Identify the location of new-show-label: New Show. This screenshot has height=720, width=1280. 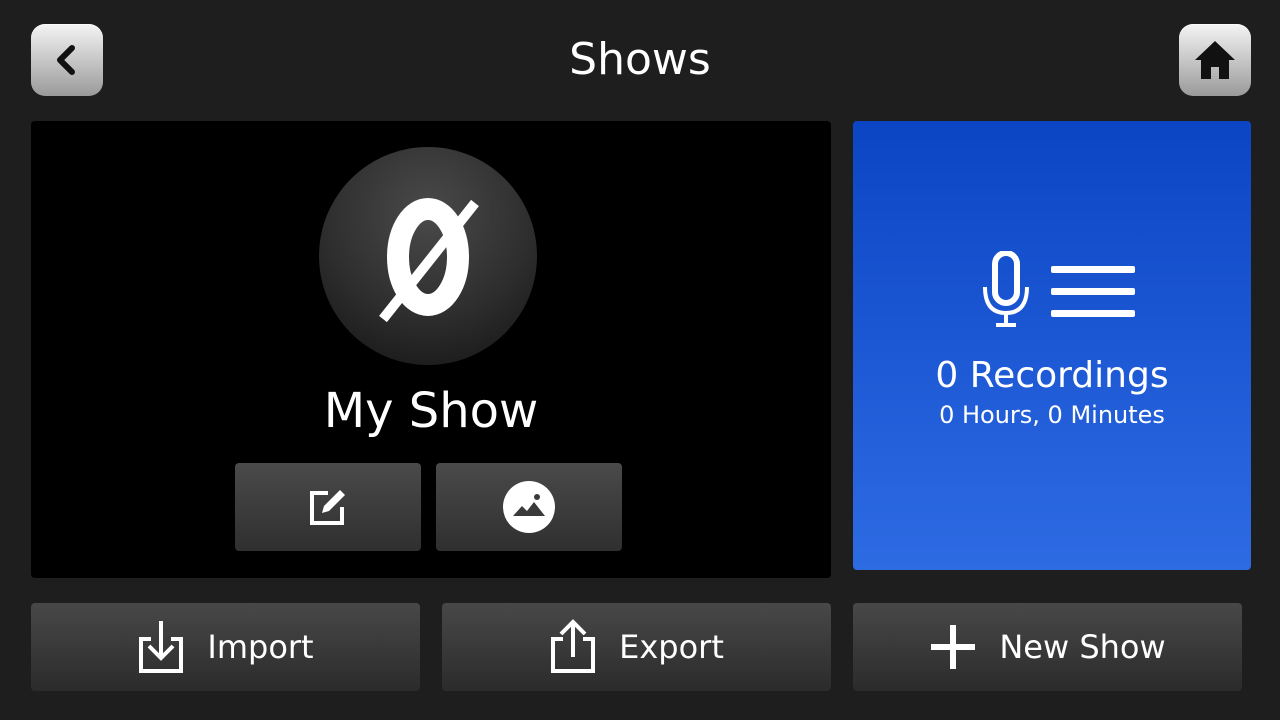
(1082, 647).